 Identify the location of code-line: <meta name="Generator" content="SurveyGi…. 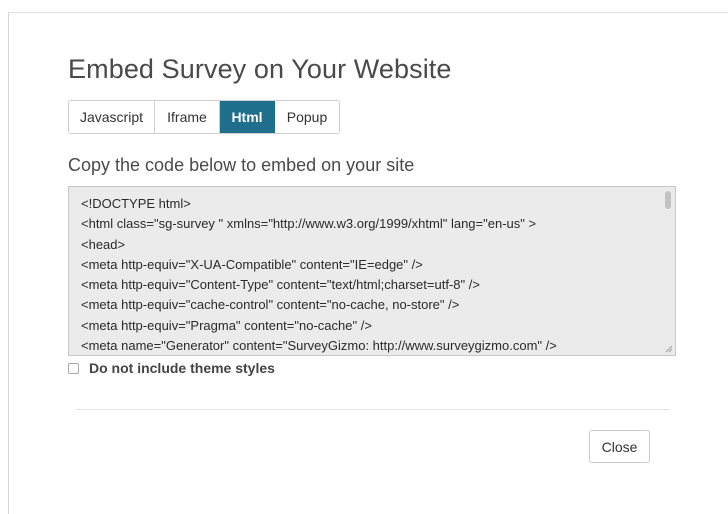
(319, 346).